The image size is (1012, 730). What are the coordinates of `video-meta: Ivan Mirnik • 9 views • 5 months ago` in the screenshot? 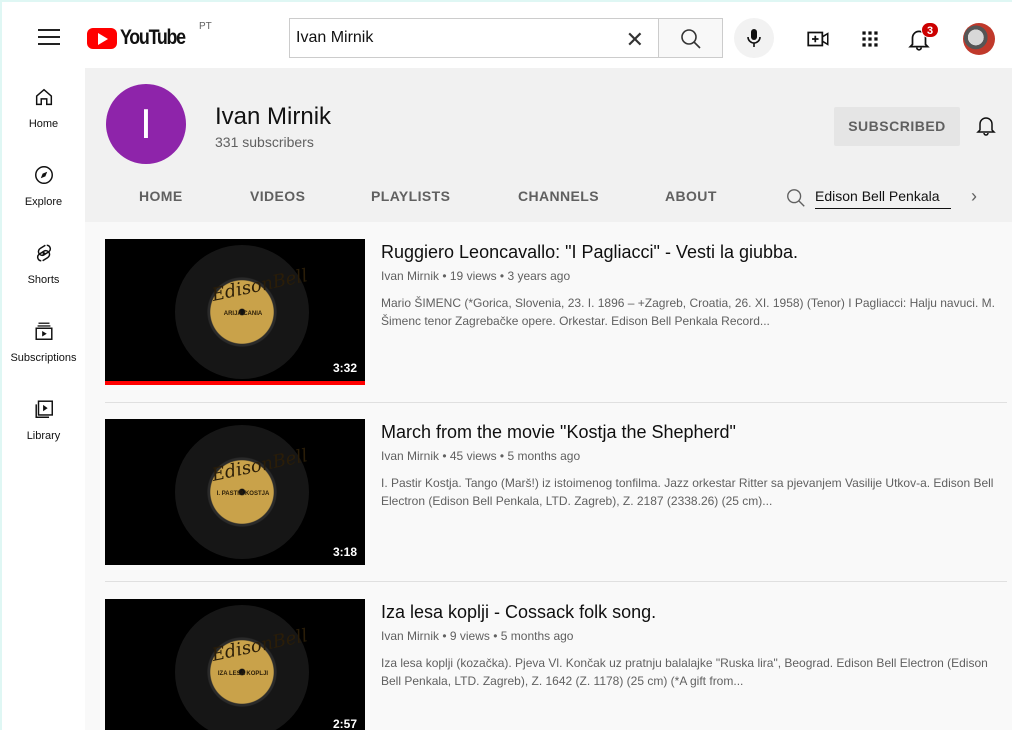 It's located at (477, 636).